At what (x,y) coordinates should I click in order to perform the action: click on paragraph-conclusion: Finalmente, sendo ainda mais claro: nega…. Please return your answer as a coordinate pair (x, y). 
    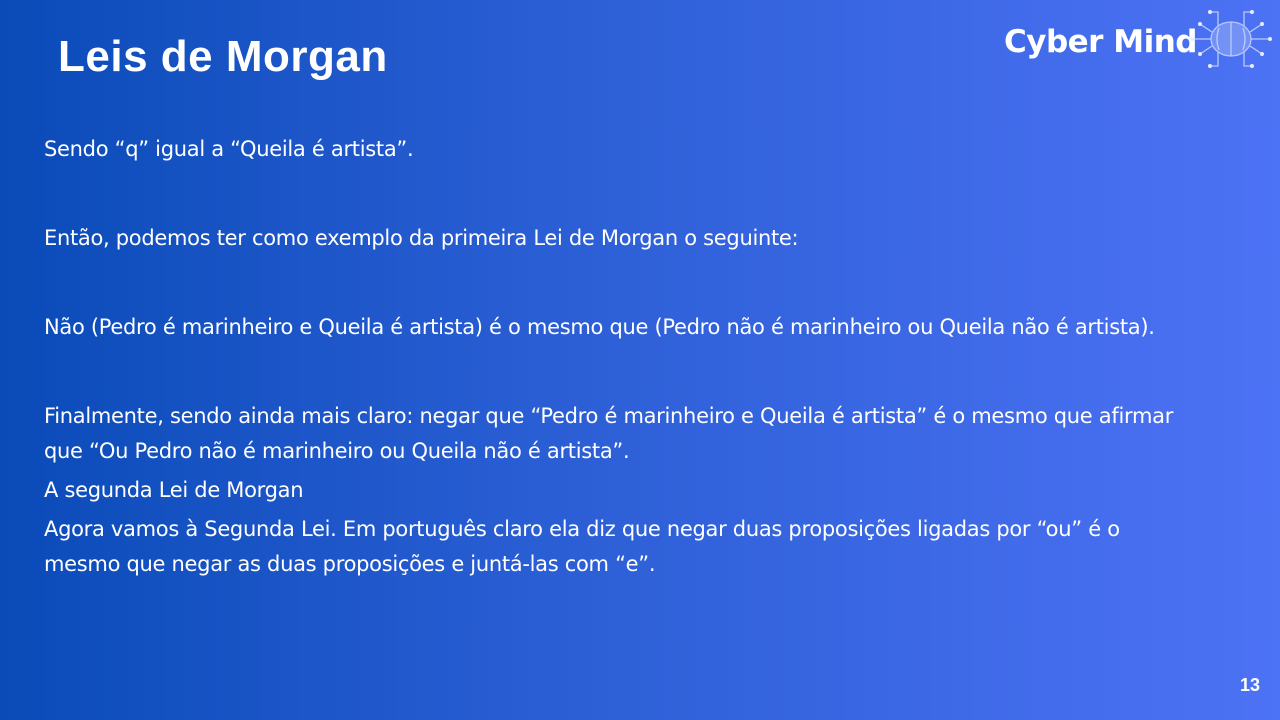
    Looking at the image, I should click on (609, 433).